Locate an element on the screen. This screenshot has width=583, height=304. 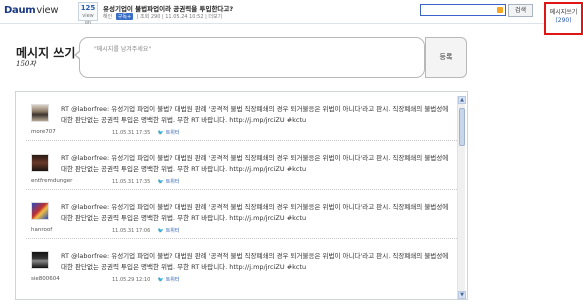
character-limit: 150자 is located at coordinates (26, 64).